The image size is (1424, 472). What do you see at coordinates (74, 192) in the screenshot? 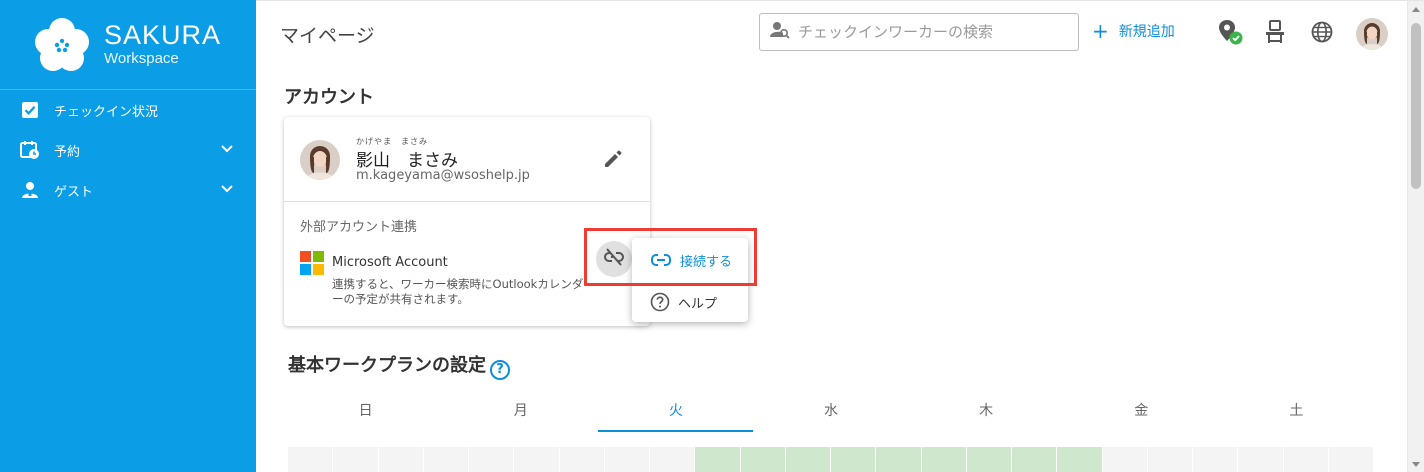
I see `sidebar-item-label: ゲスト` at bounding box center [74, 192].